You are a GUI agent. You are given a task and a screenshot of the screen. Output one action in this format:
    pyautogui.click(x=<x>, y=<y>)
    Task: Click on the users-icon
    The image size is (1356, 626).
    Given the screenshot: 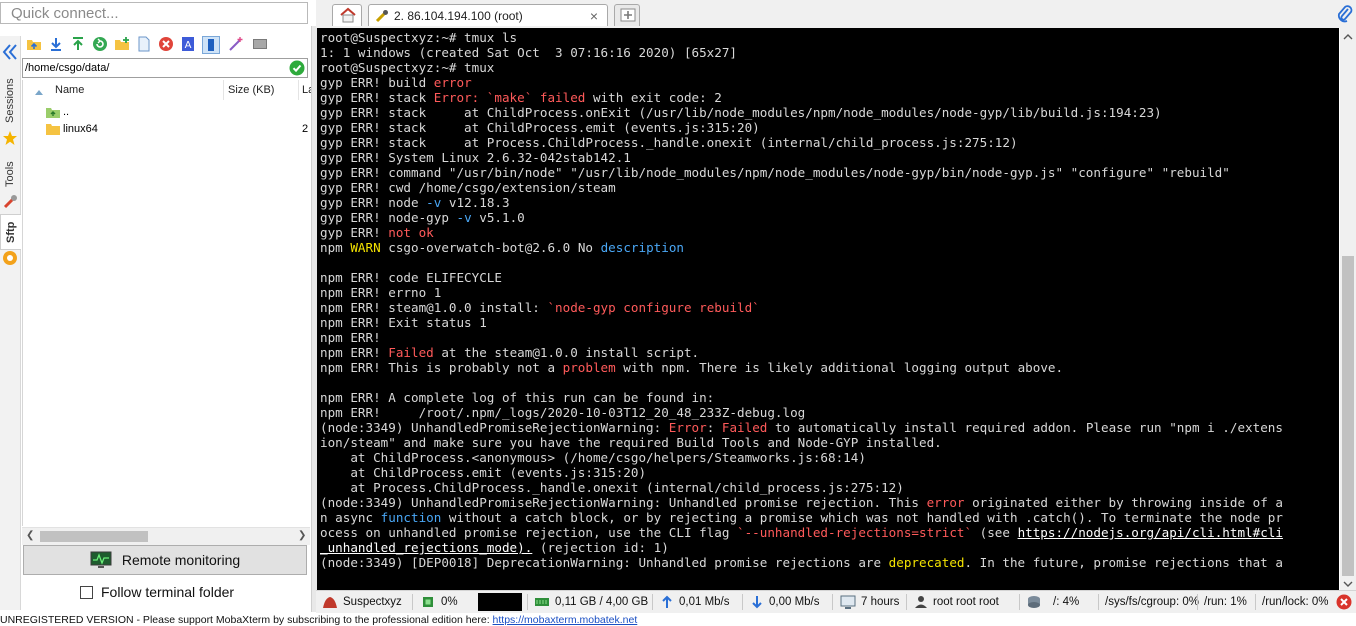 What is the action you would take?
    pyautogui.click(x=921, y=602)
    